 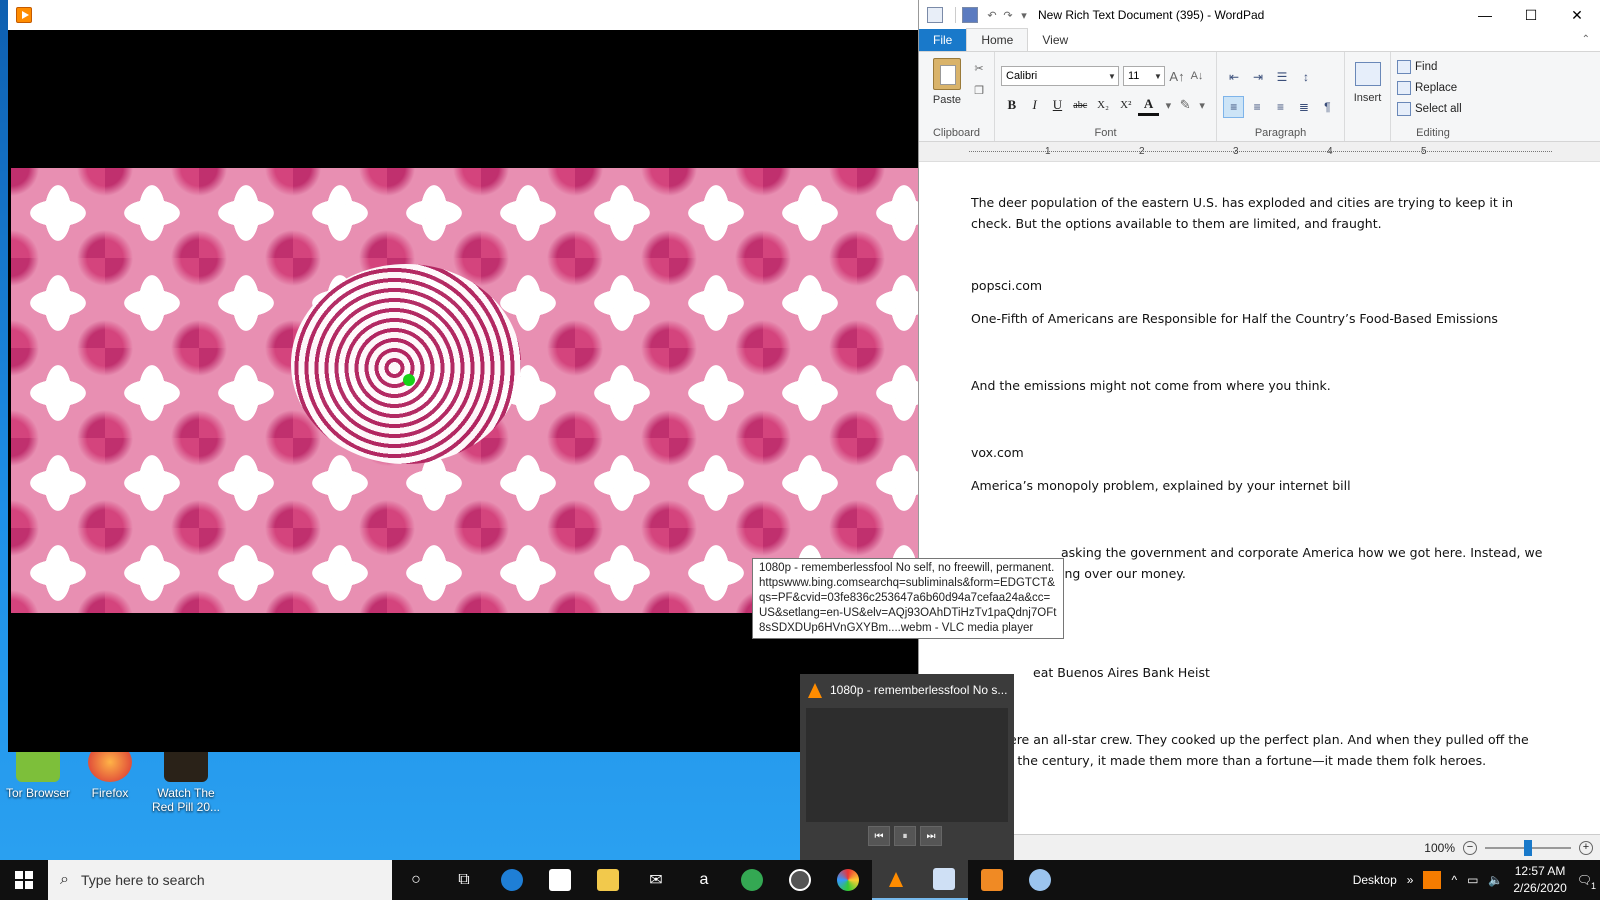 I want to click on find-button: Find, so click(x=1433, y=66).